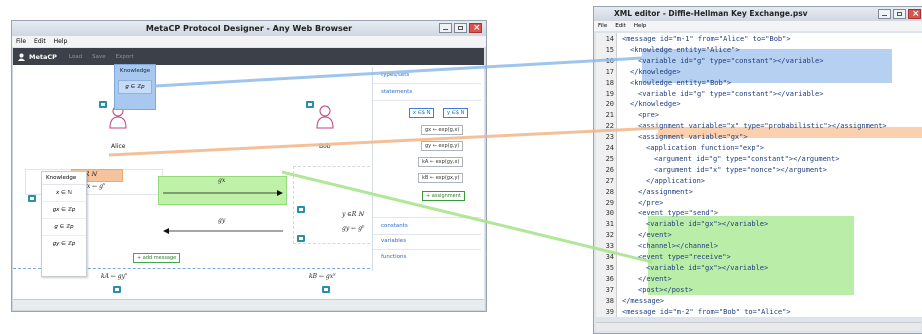 The width and height of the screenshot is (922, 334). What do you see at coordinates (609, 148) in the screenshot?
I see `line-number: 24` at bounding box center [609, 148].